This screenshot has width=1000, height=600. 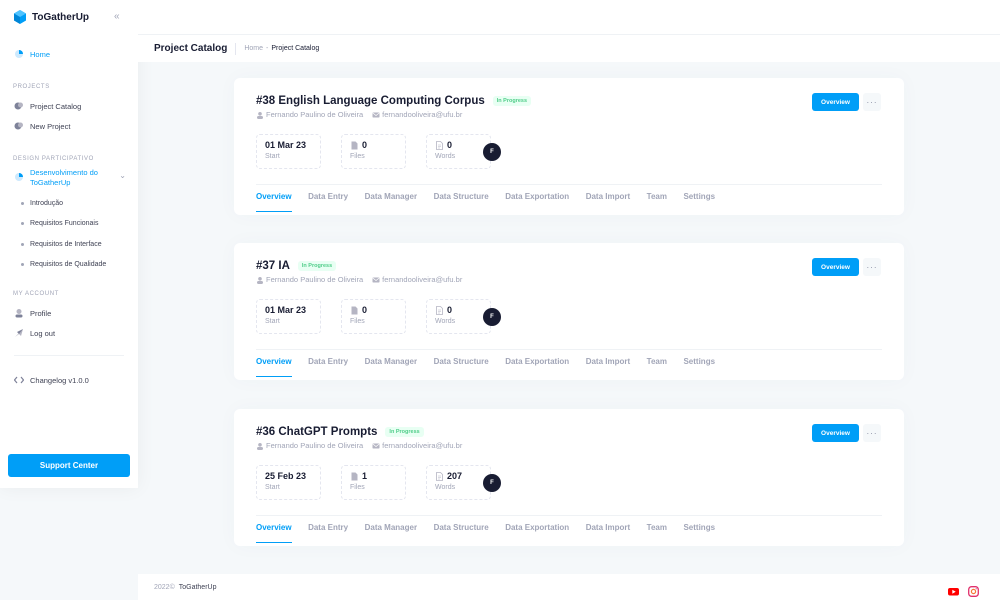 I want to click on footer-brand: ToGatherUp, so click(x=198, y=587).